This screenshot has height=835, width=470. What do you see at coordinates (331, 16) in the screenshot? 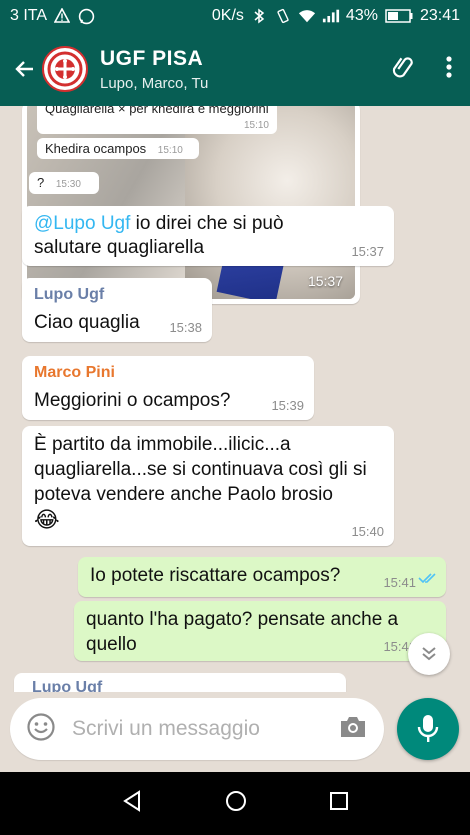
I see `signal-icon` at bounding box center [331, 16].